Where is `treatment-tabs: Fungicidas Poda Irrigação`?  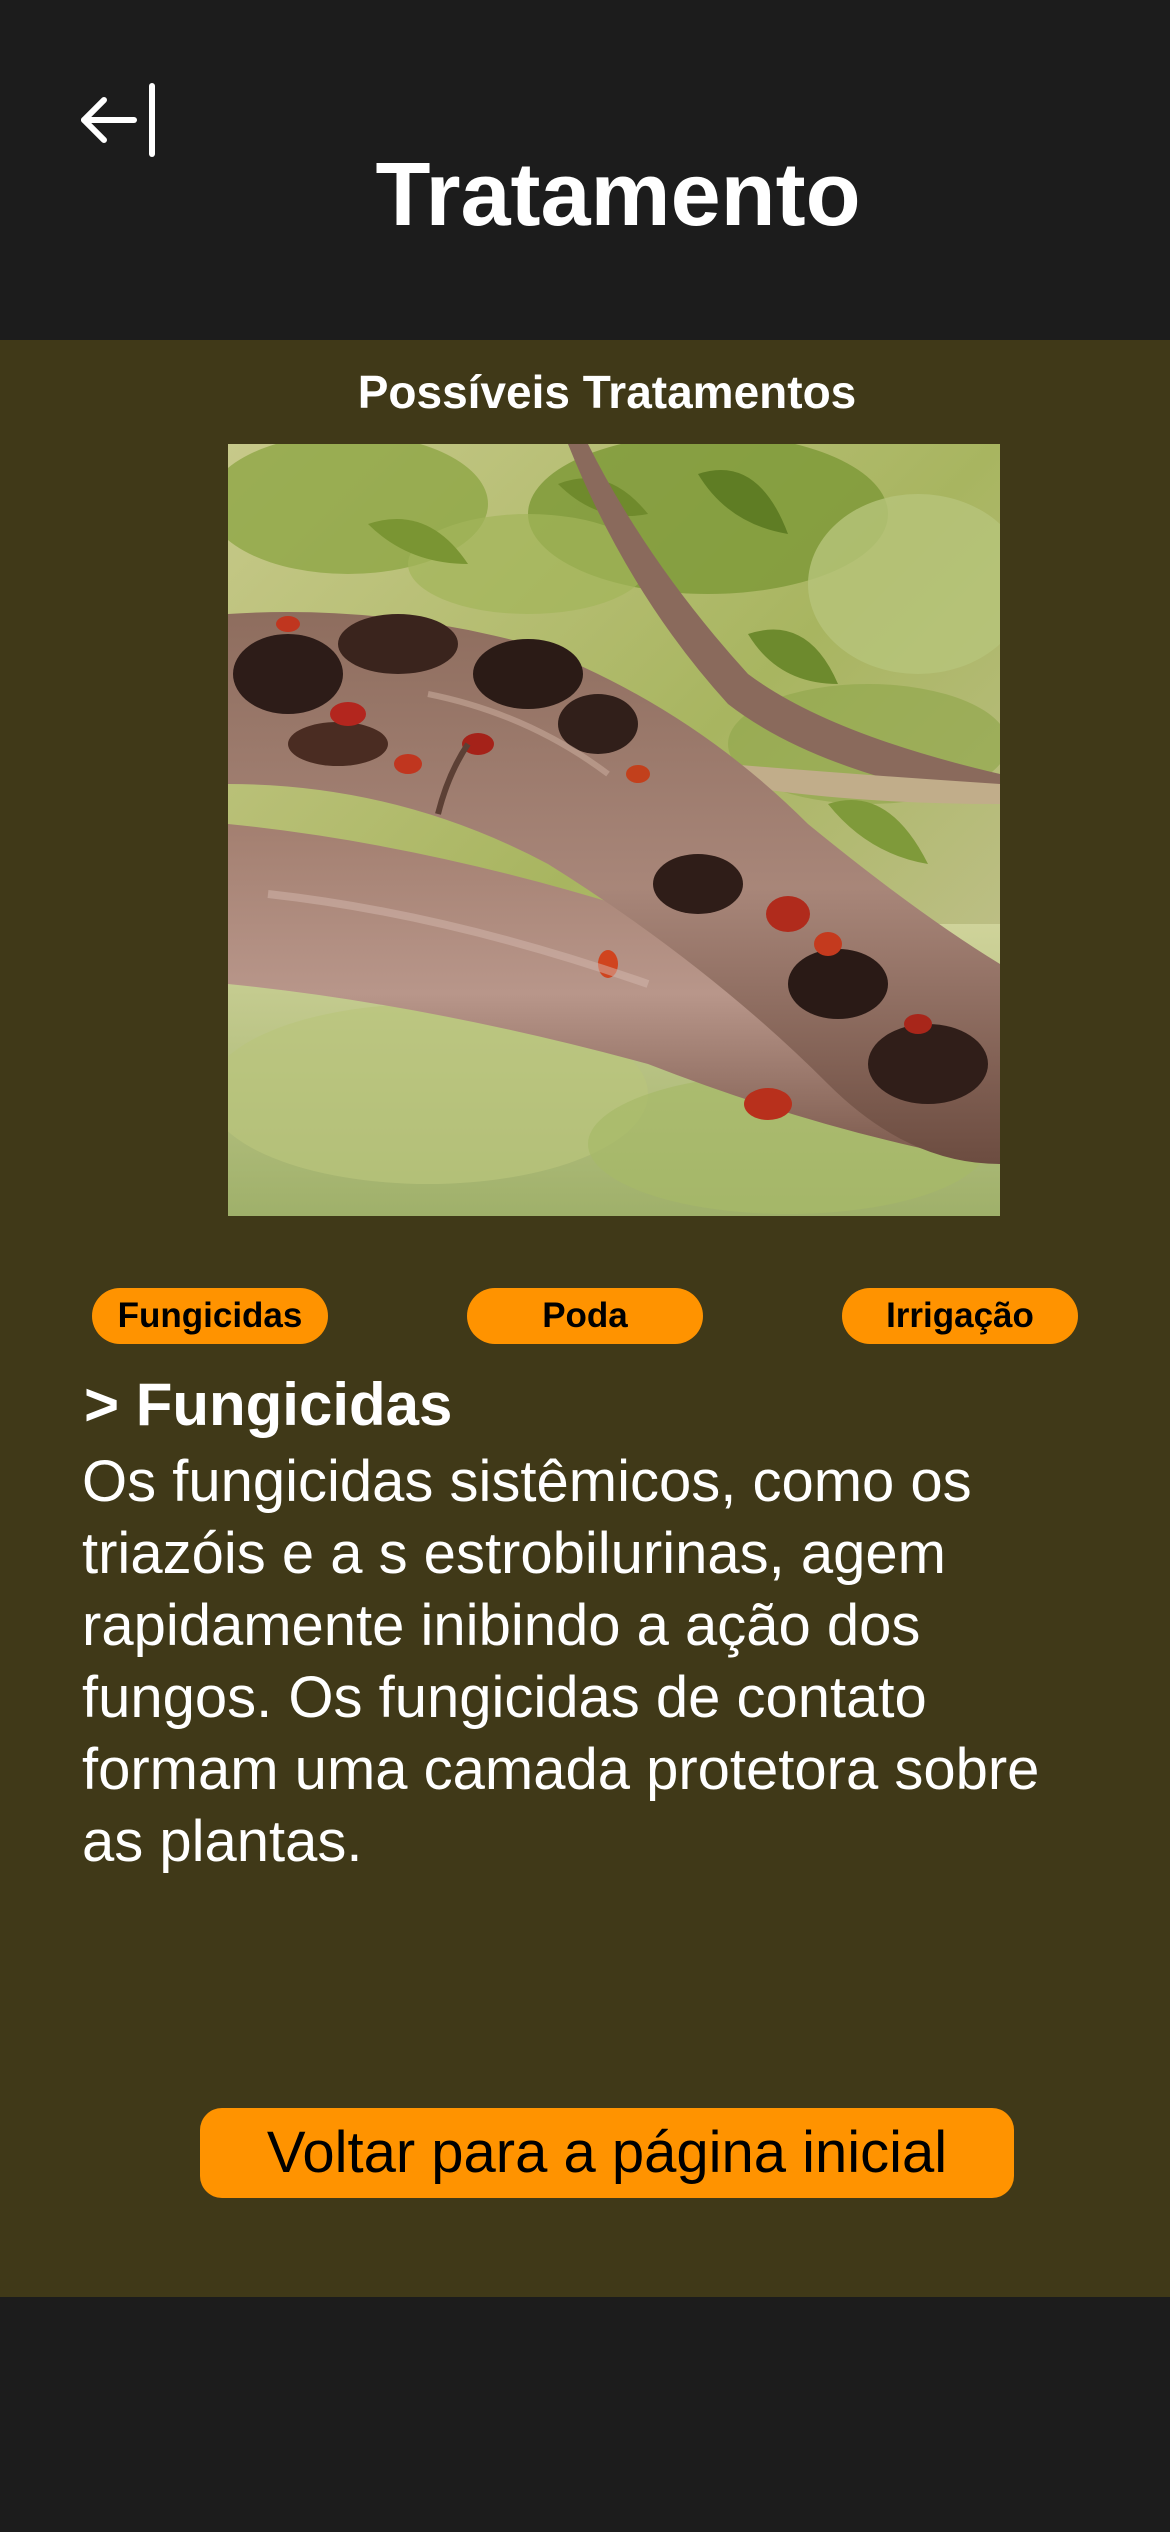 treatment-tabs: Fungicidas Poda Irrigação is located at coordinates (585, 1316).